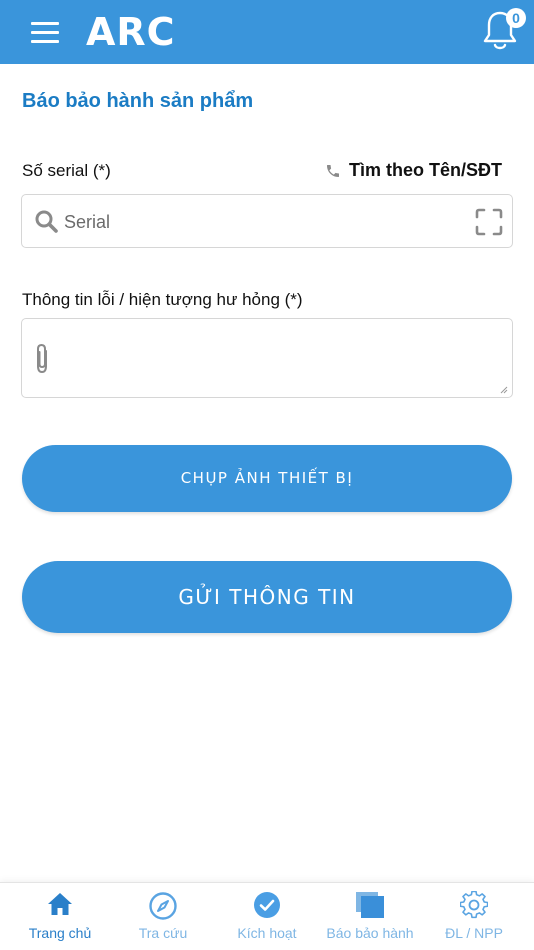 The width and height of the screenshot is (534, 950). What do you see at coordinates (503, 32) in the screenshot?
I see `notification-button: 0` at bounding box center [503, 32].